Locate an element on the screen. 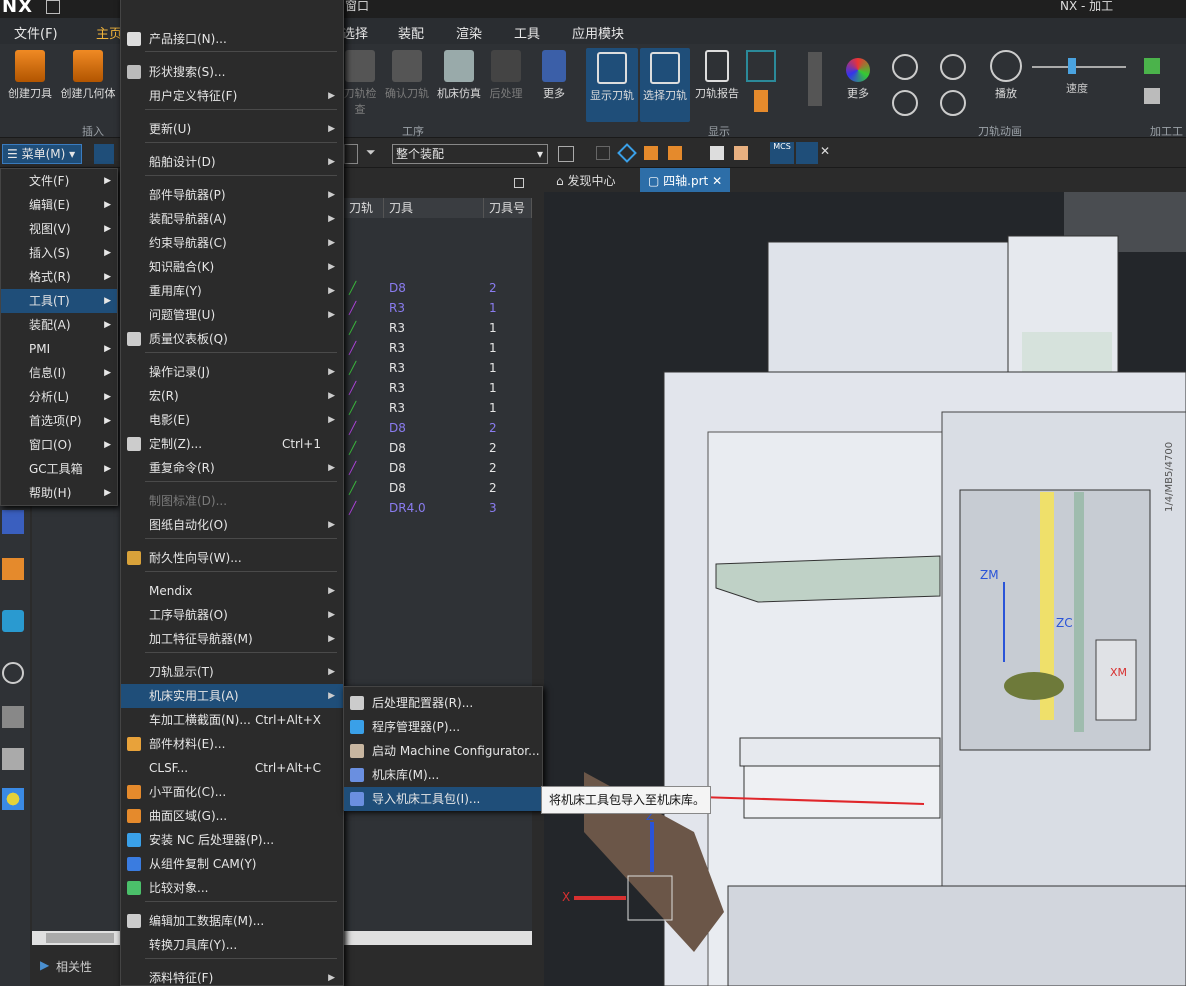 The height and width of the screenshot is (986, 1186). toolpath-report-button: 刀轨报告 is located at coordinates (717, 75).